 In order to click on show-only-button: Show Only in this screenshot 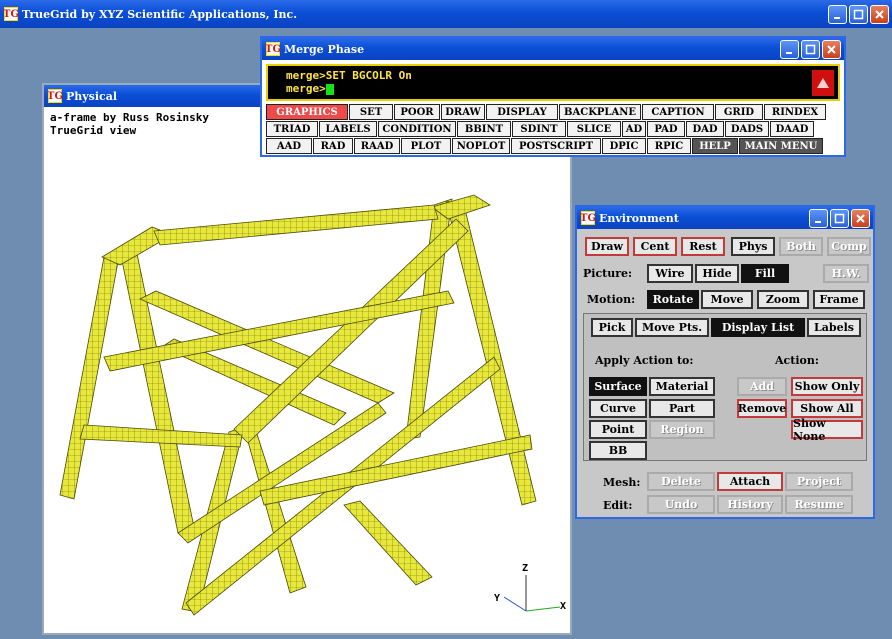, I will do `click(827, 386)`.